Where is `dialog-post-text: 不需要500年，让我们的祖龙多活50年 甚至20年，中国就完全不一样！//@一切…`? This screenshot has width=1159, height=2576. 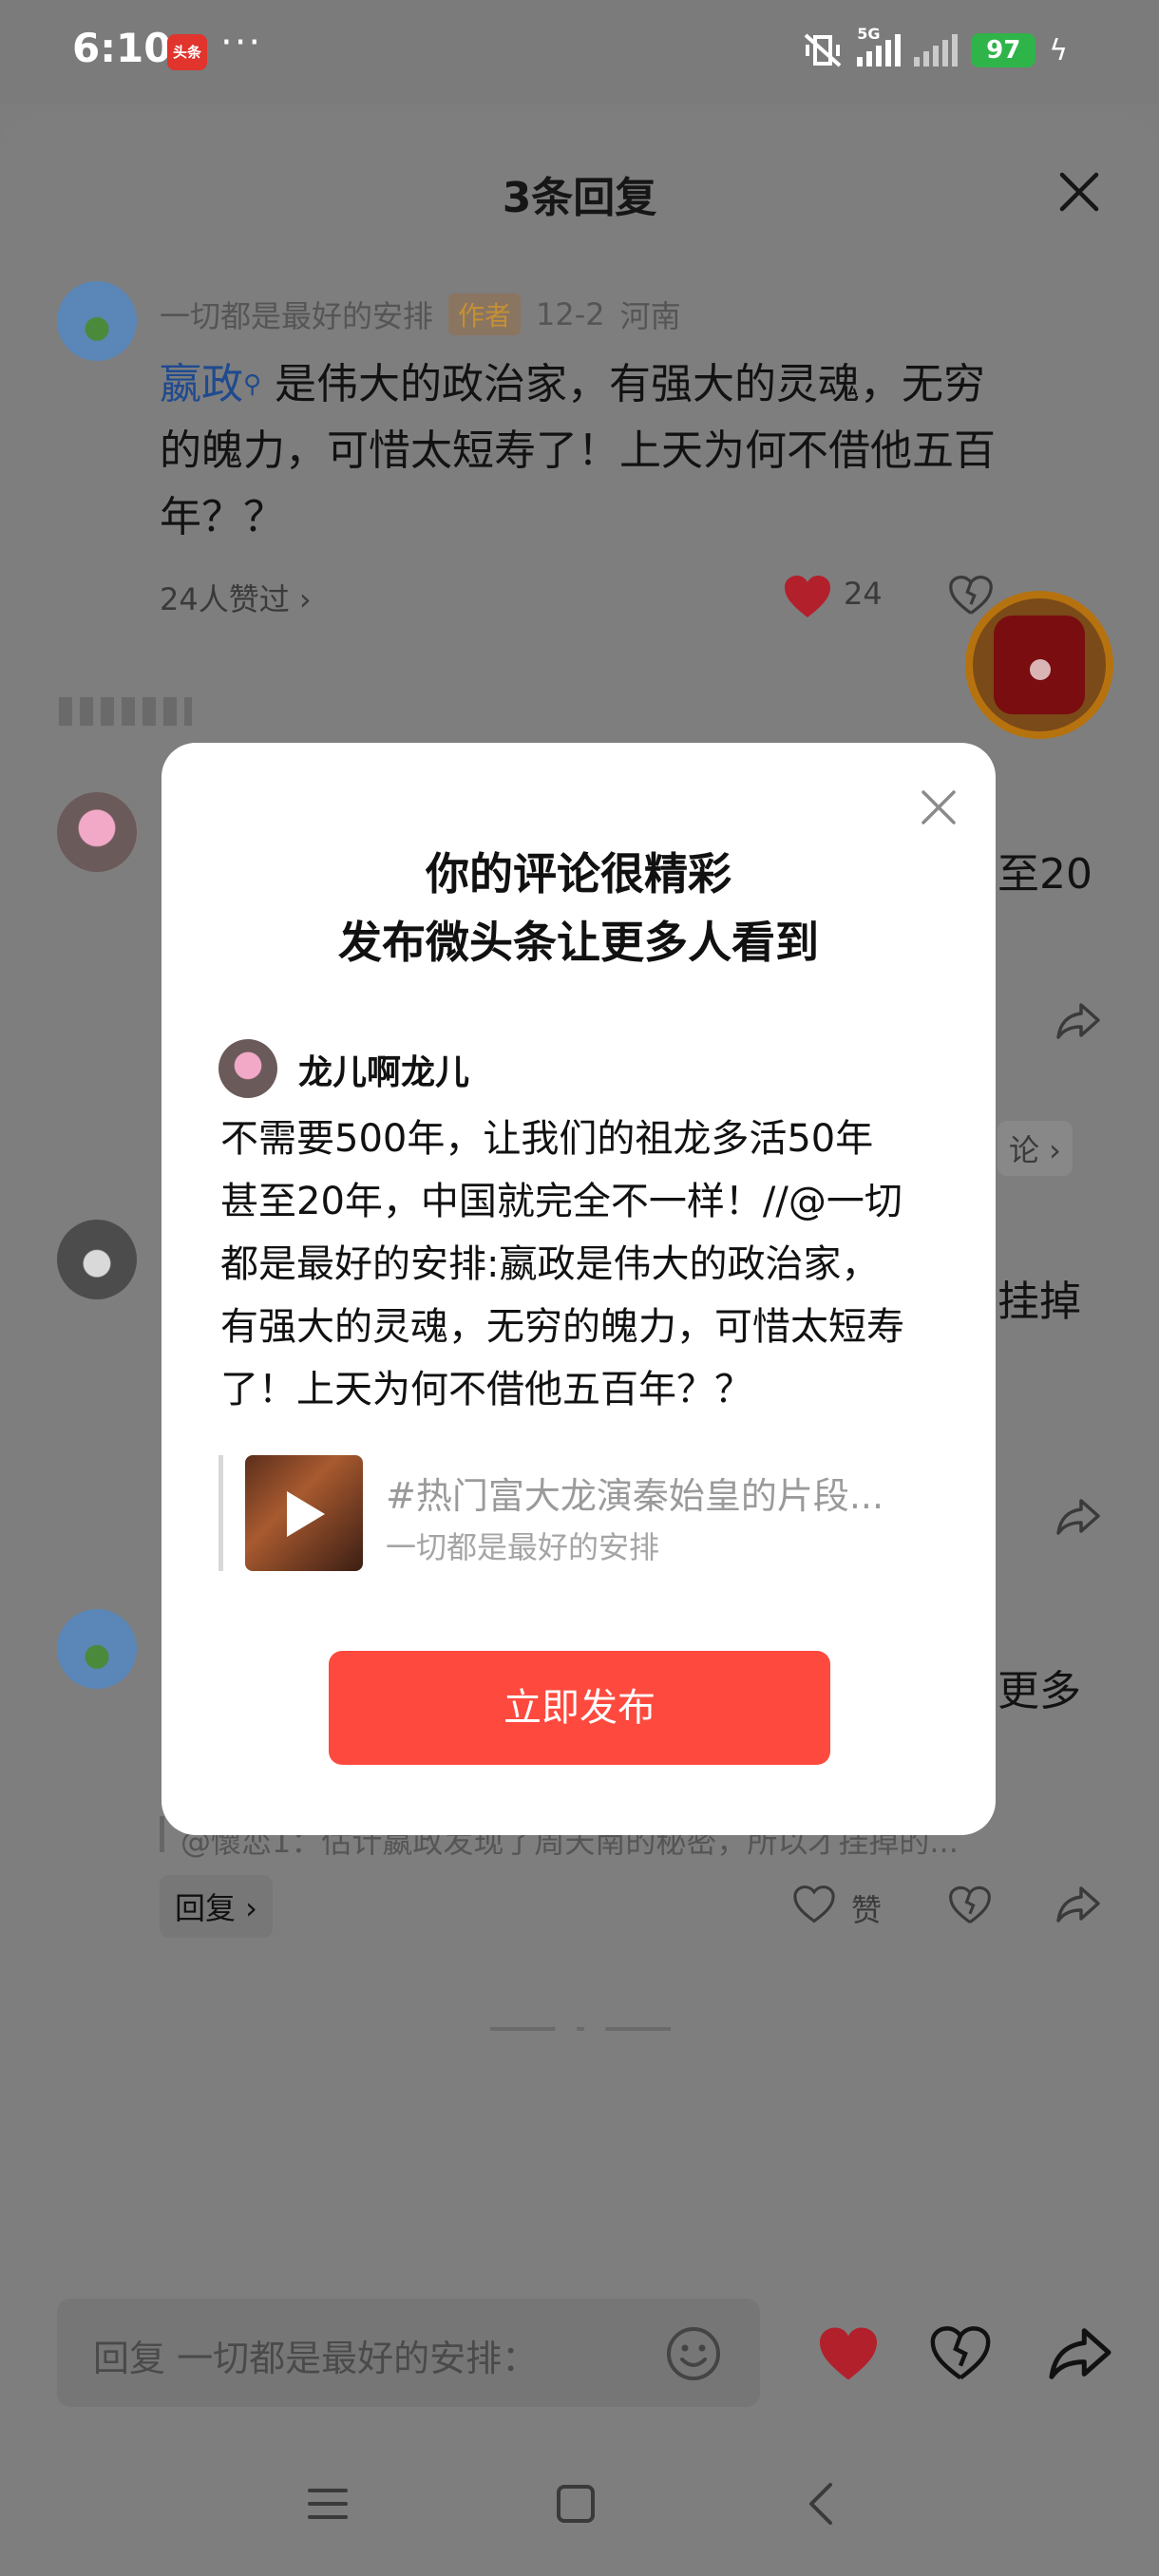
dialog-post-text: 不需要500年，让我们的祖龙多活50年 甚至20年，中国就完全不一样！//@一切… is located at coordinates (590, 1264).